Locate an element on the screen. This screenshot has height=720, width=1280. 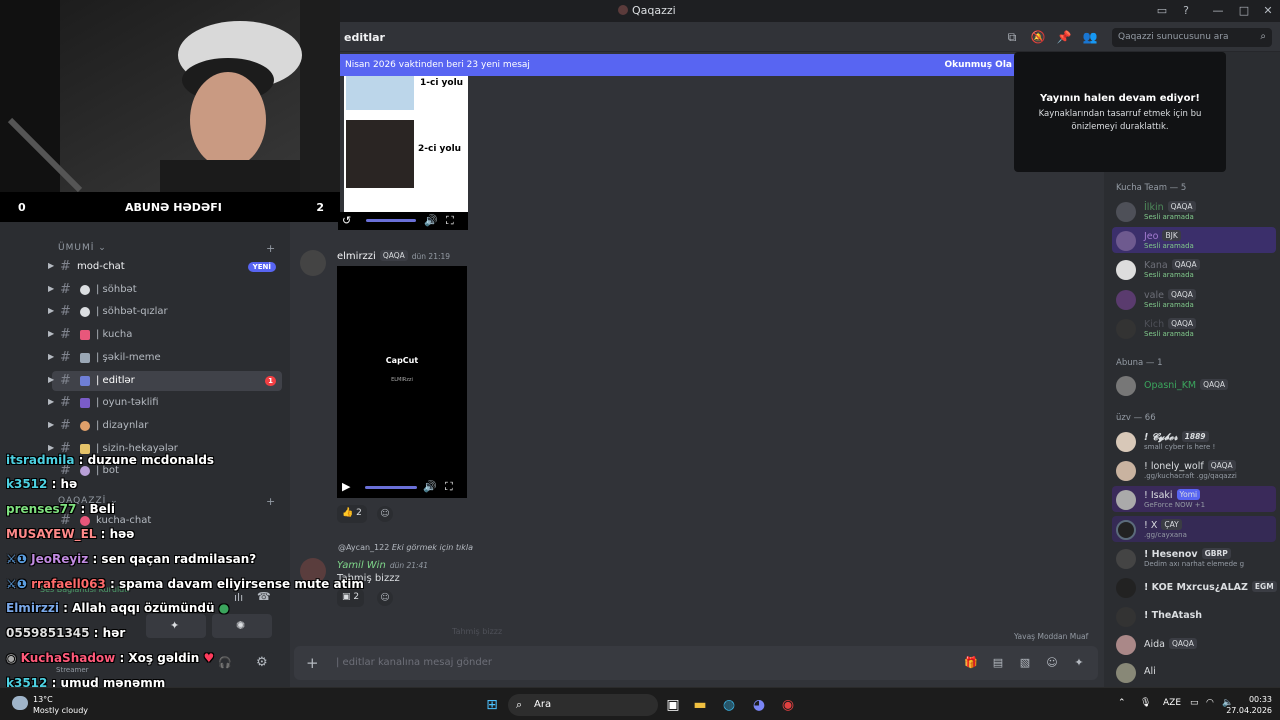
task-view-icon: ▣ is located at coordinates (673, 705).